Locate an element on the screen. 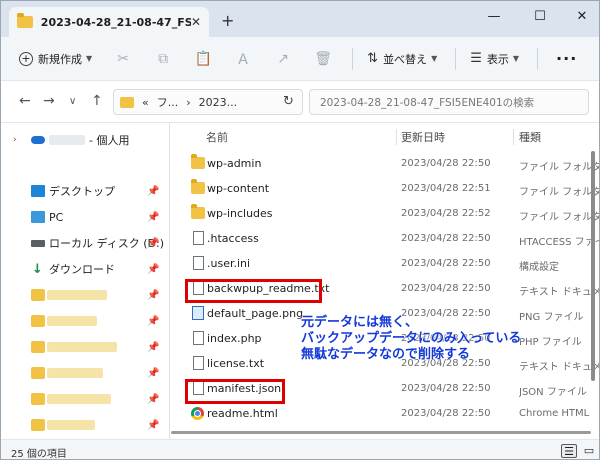 Image resolution: width=600 pixels, height=460 pixels. column-header-date: 更新日時 is located at coordinates (423, 137).